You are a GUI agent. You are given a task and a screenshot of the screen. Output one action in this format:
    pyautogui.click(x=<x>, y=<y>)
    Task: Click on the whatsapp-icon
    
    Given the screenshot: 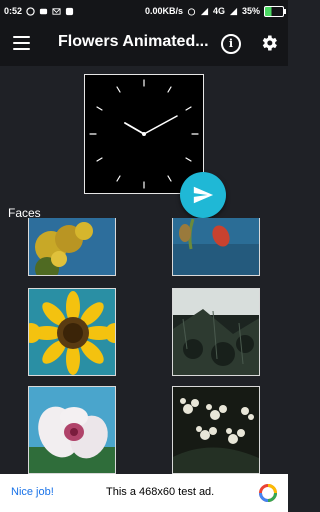 What is the action you would take?
    pyautogui.click(x=30, y=11)
    